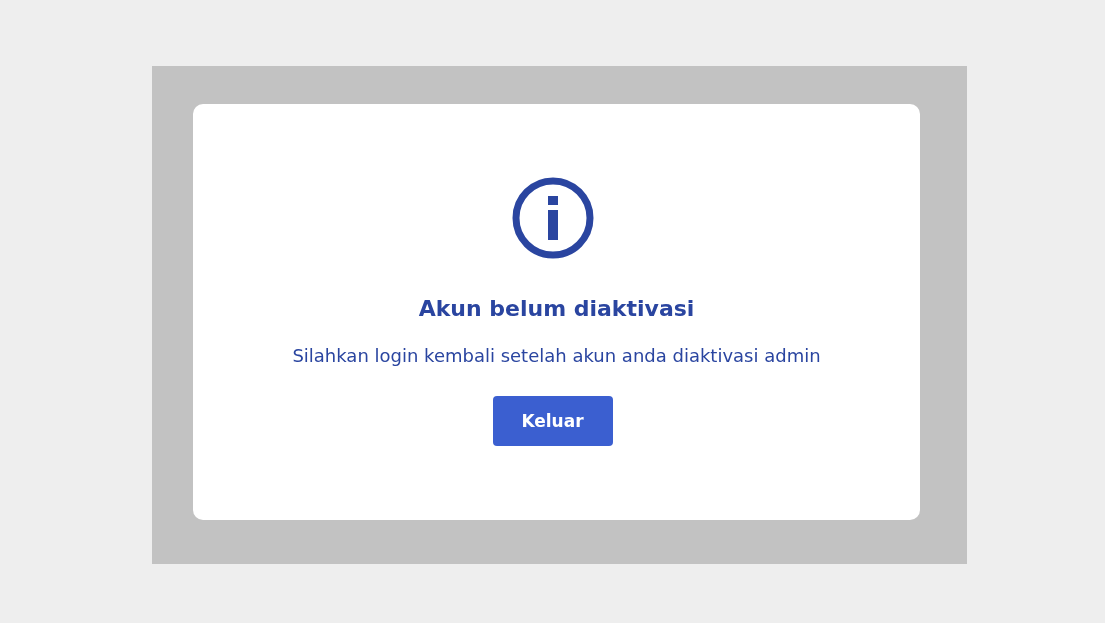  Describe the element at coordinates (552, 218) in the screenshot. I see `info-icon` at that location.